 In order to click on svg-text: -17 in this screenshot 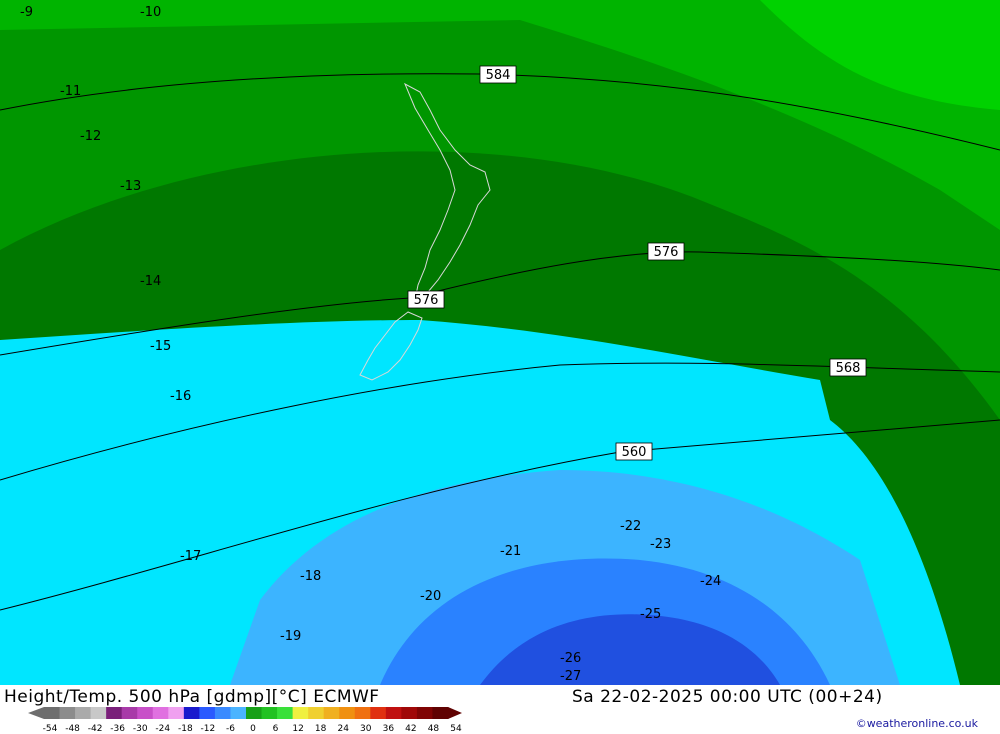, I will do `click(190, 556)`.